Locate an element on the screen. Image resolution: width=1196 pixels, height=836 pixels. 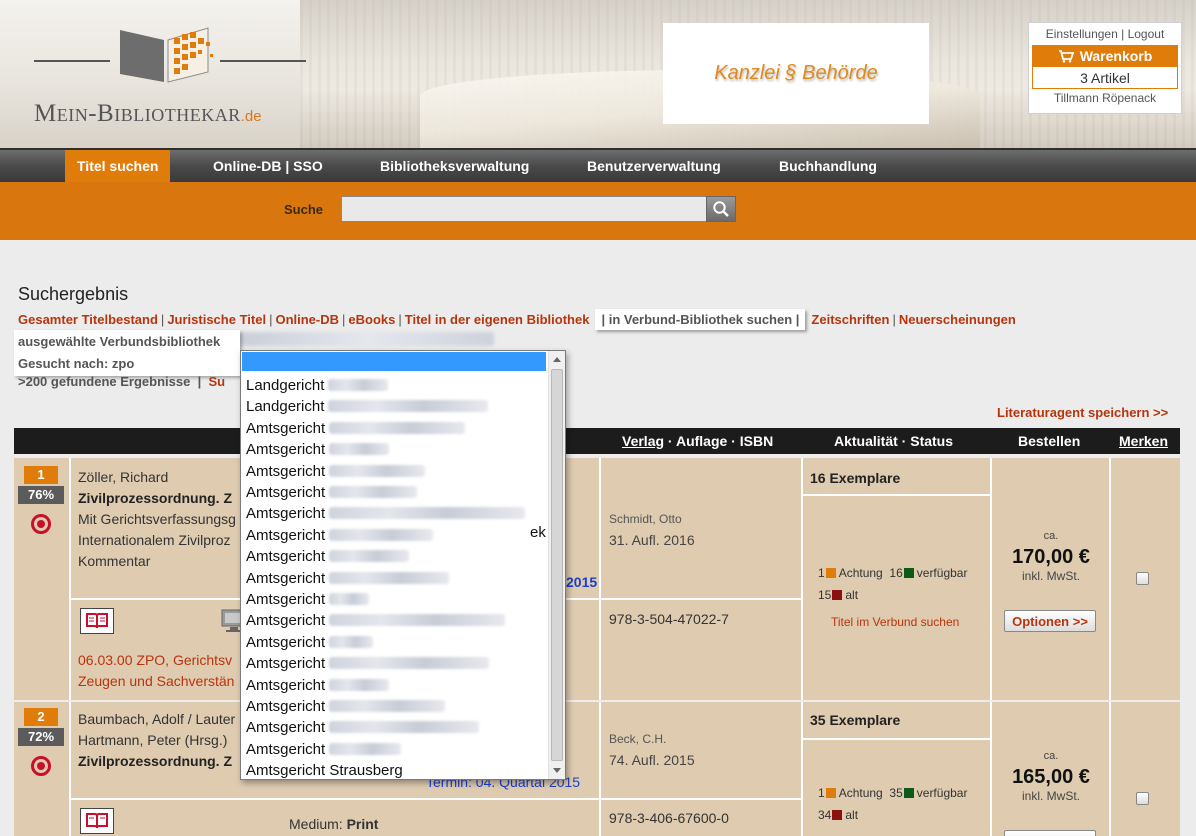
result-year-link: 2015 is located at coordinates (581, 582).